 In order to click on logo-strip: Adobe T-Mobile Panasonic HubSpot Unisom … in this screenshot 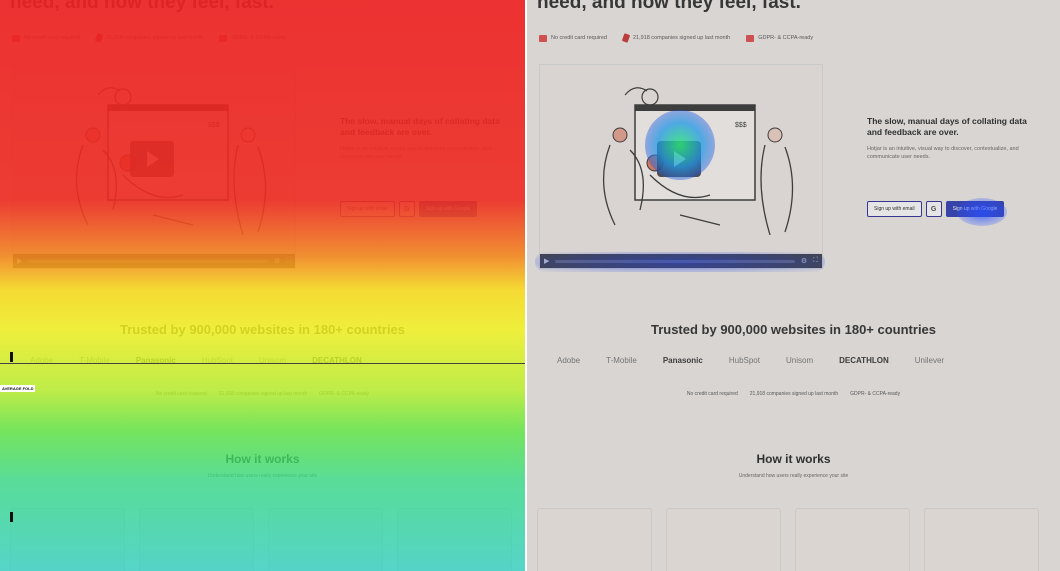, I will do `click(750, 360)`.